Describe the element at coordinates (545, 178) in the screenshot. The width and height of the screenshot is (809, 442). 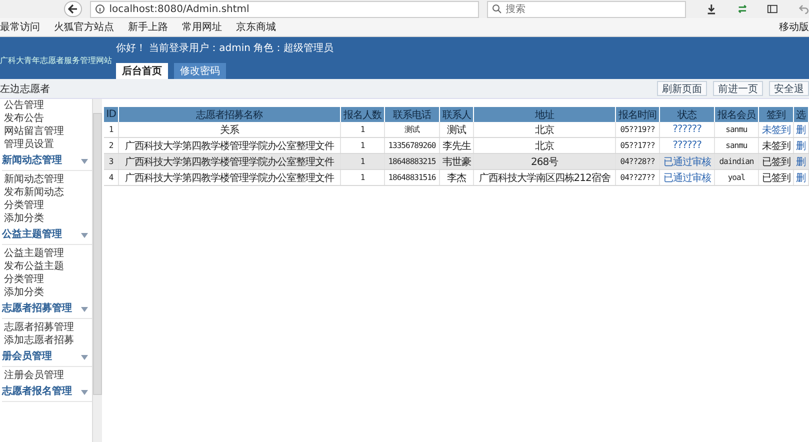
I see `table-cell: 广西科技大学南区四栋212宿舍` at that location.